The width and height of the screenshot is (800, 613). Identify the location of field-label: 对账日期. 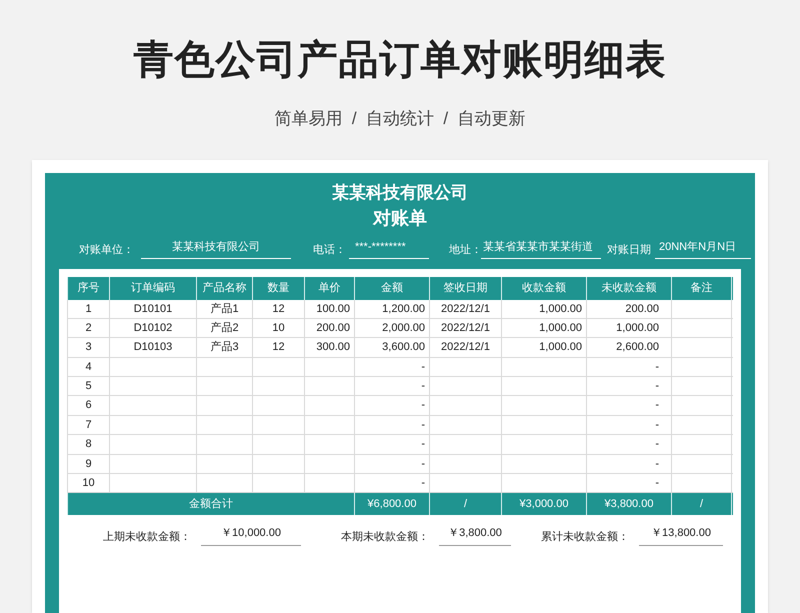
(629, 250).